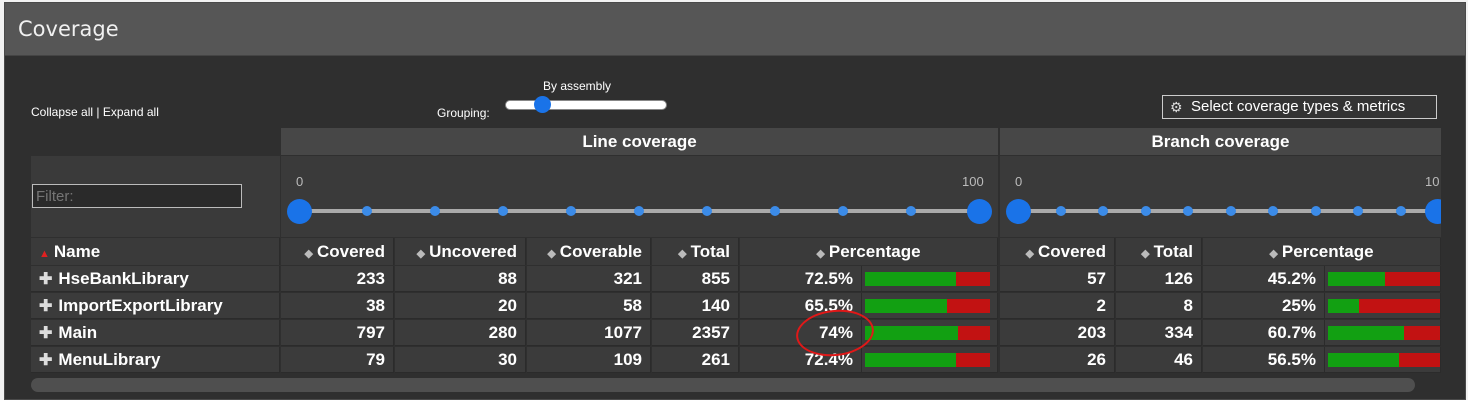  Describe the element at coordinates (375, 305) in the screenshot. I see `row-covered: 38` at that location.